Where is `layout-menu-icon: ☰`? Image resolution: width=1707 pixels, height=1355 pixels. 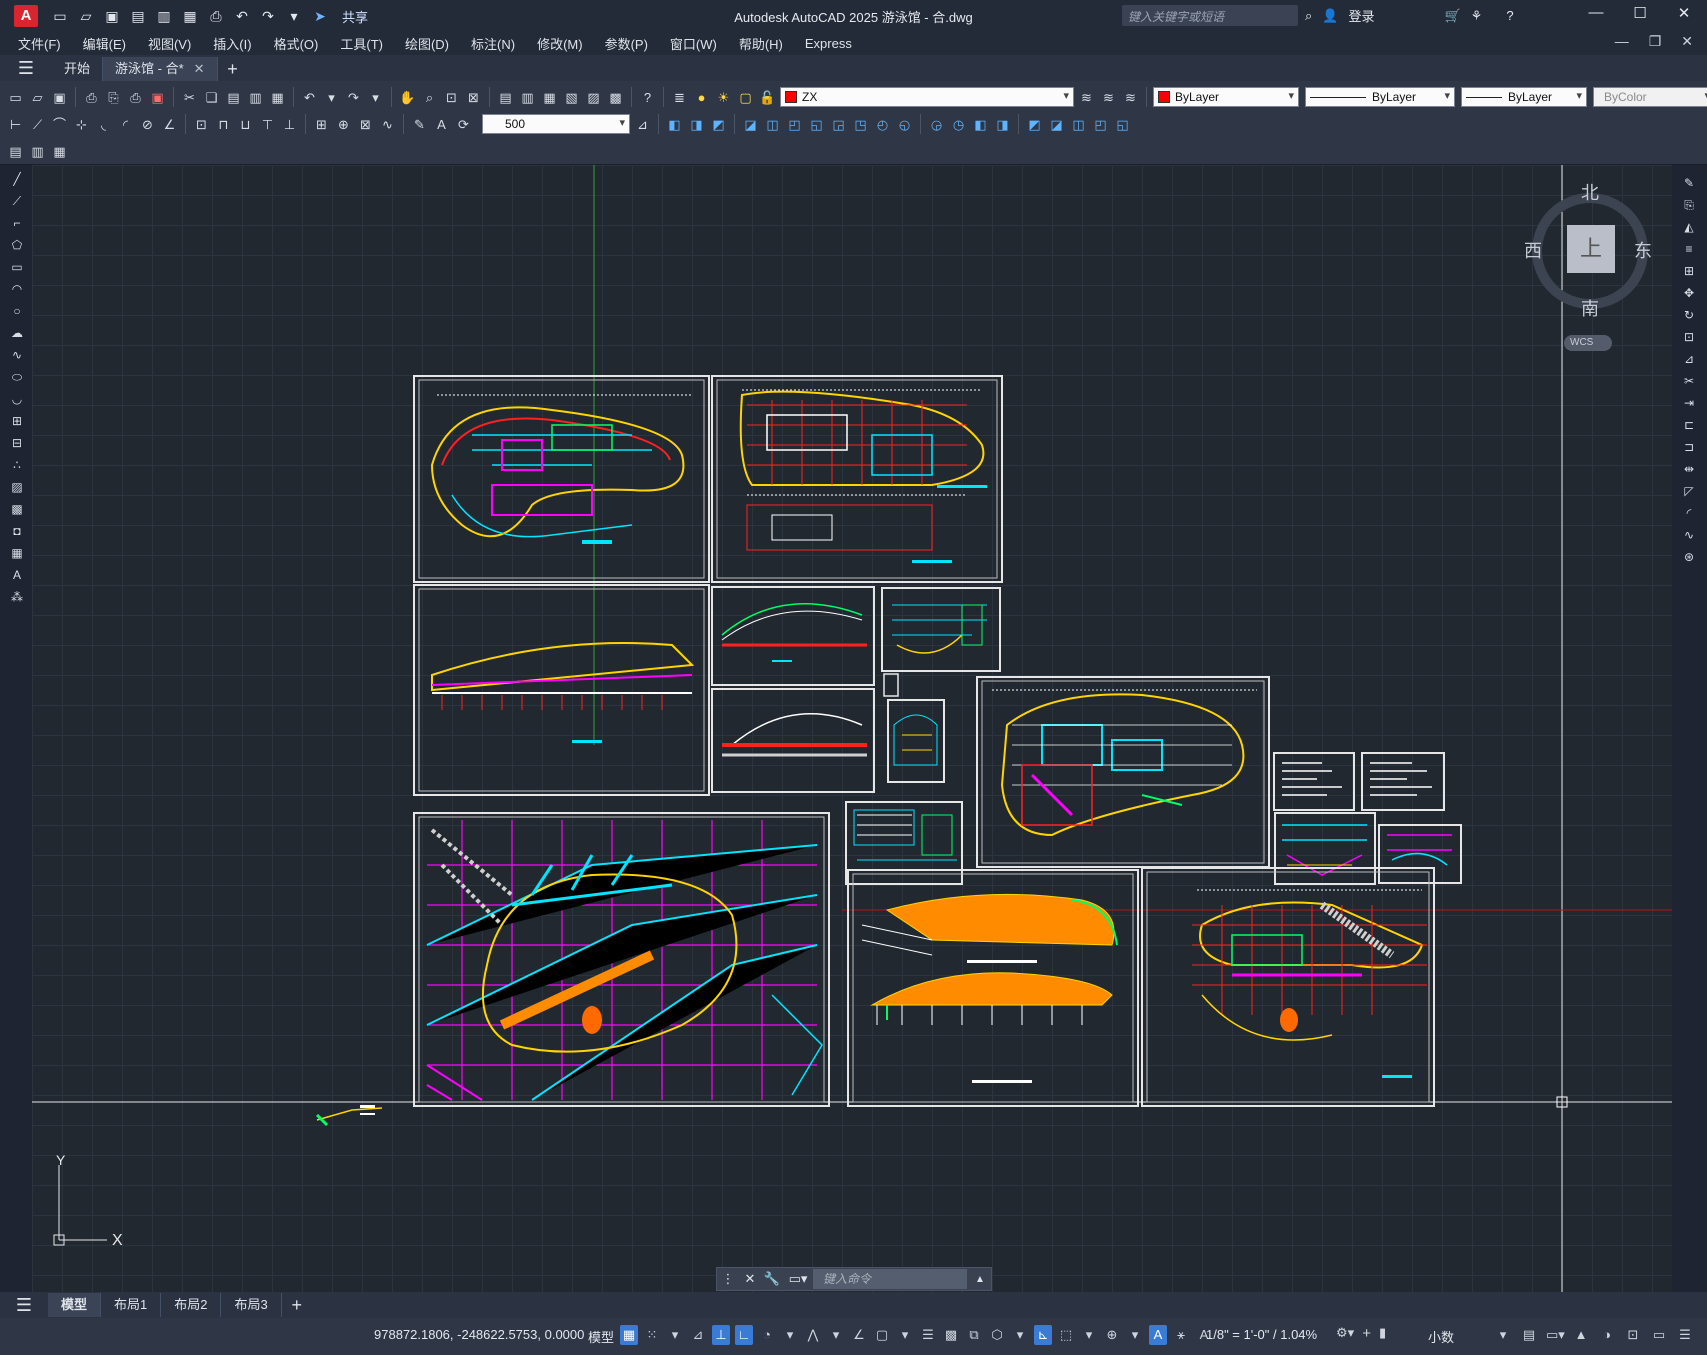
layout-menu-icon: ☰ is located at coordinates (24, 1305).